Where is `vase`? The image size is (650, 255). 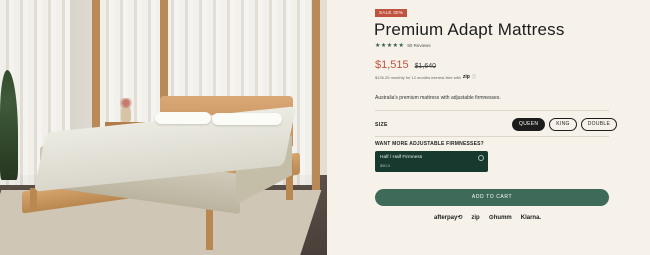 vase is located at coordinates (126, 114).